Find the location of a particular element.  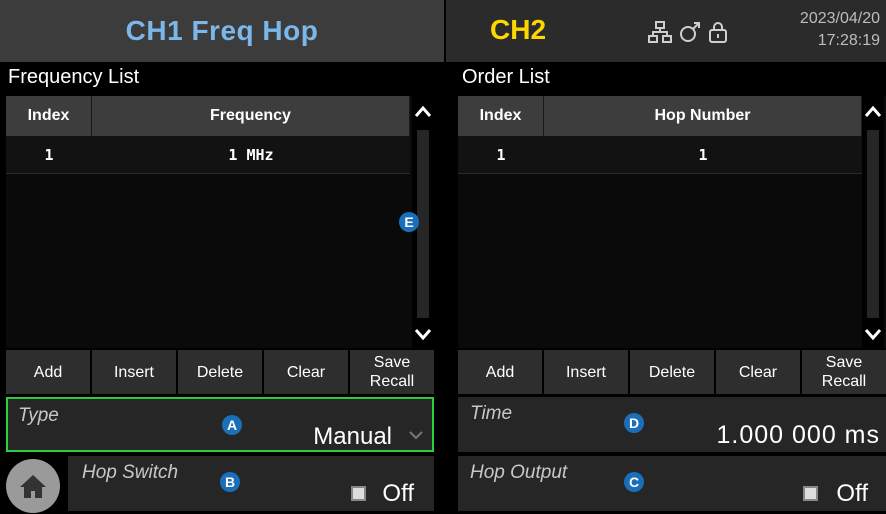

hop-output-field: Hop Output C Off is located at coordinates (672, 483).